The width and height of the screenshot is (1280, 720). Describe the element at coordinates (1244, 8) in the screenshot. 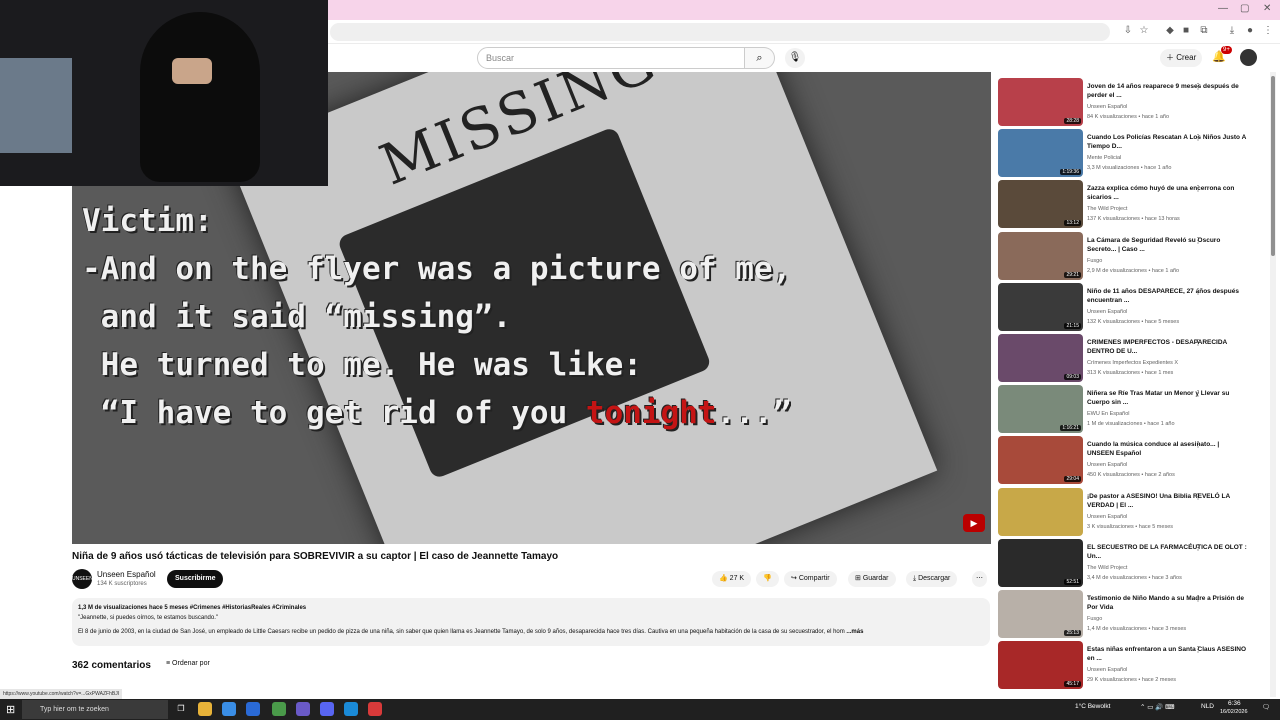

I see `maximize-button: ▢` at that location.